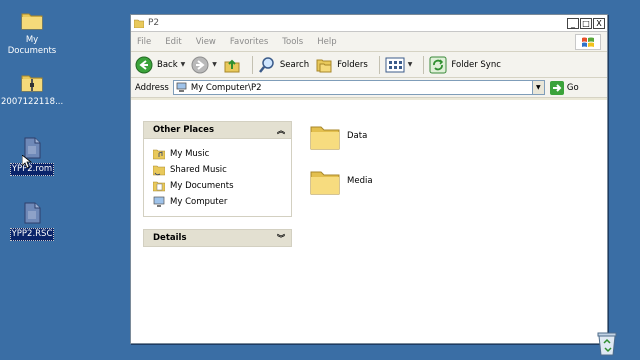 The height and width of the screenshot is (360, 640). Describe the element at coordinates (159, 154) in the screenshot. I see `music-folder-icon` at that location.